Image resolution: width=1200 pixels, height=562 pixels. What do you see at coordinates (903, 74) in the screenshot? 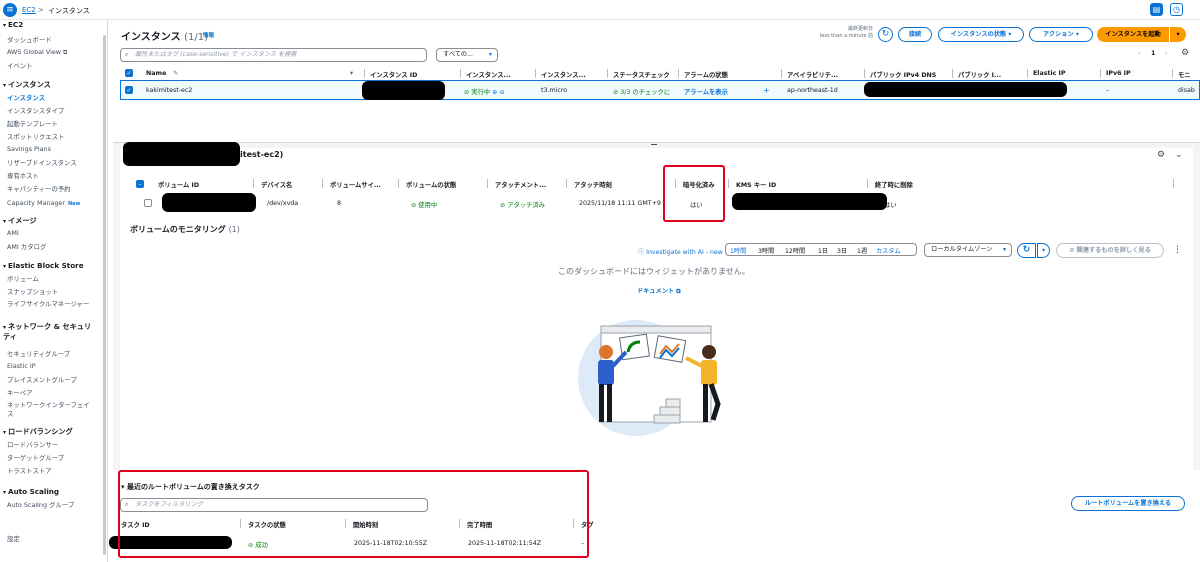
I see `column-header-7: パブリック IPv4 DNS` at bounding box center [903, 74].